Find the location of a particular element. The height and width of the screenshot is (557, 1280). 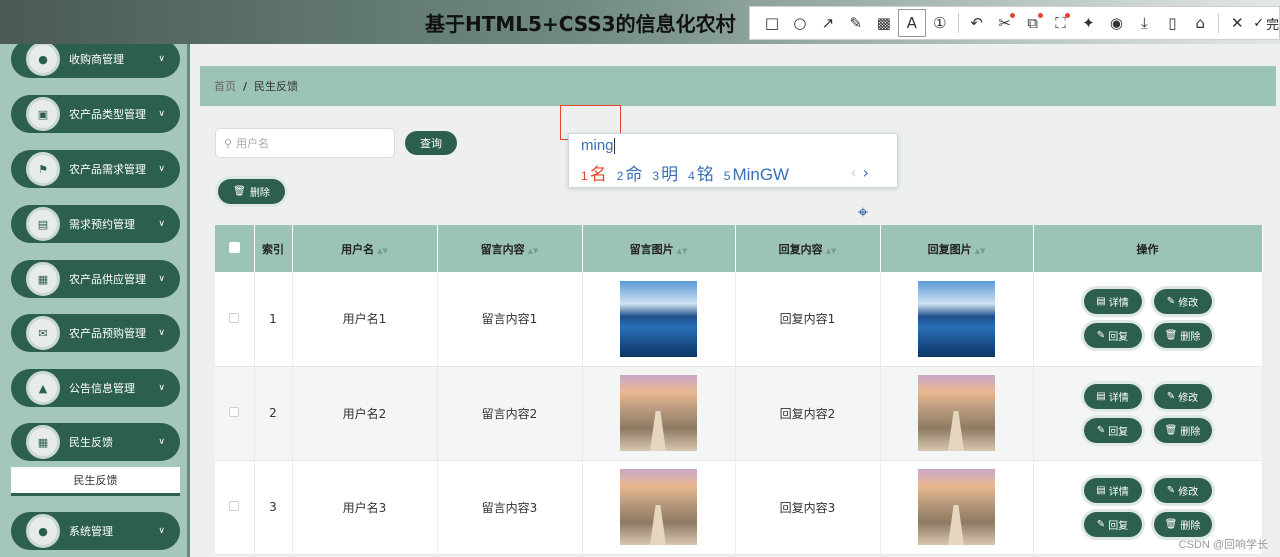

monitor-icon: ▣ is located at coordinates (43, 114).